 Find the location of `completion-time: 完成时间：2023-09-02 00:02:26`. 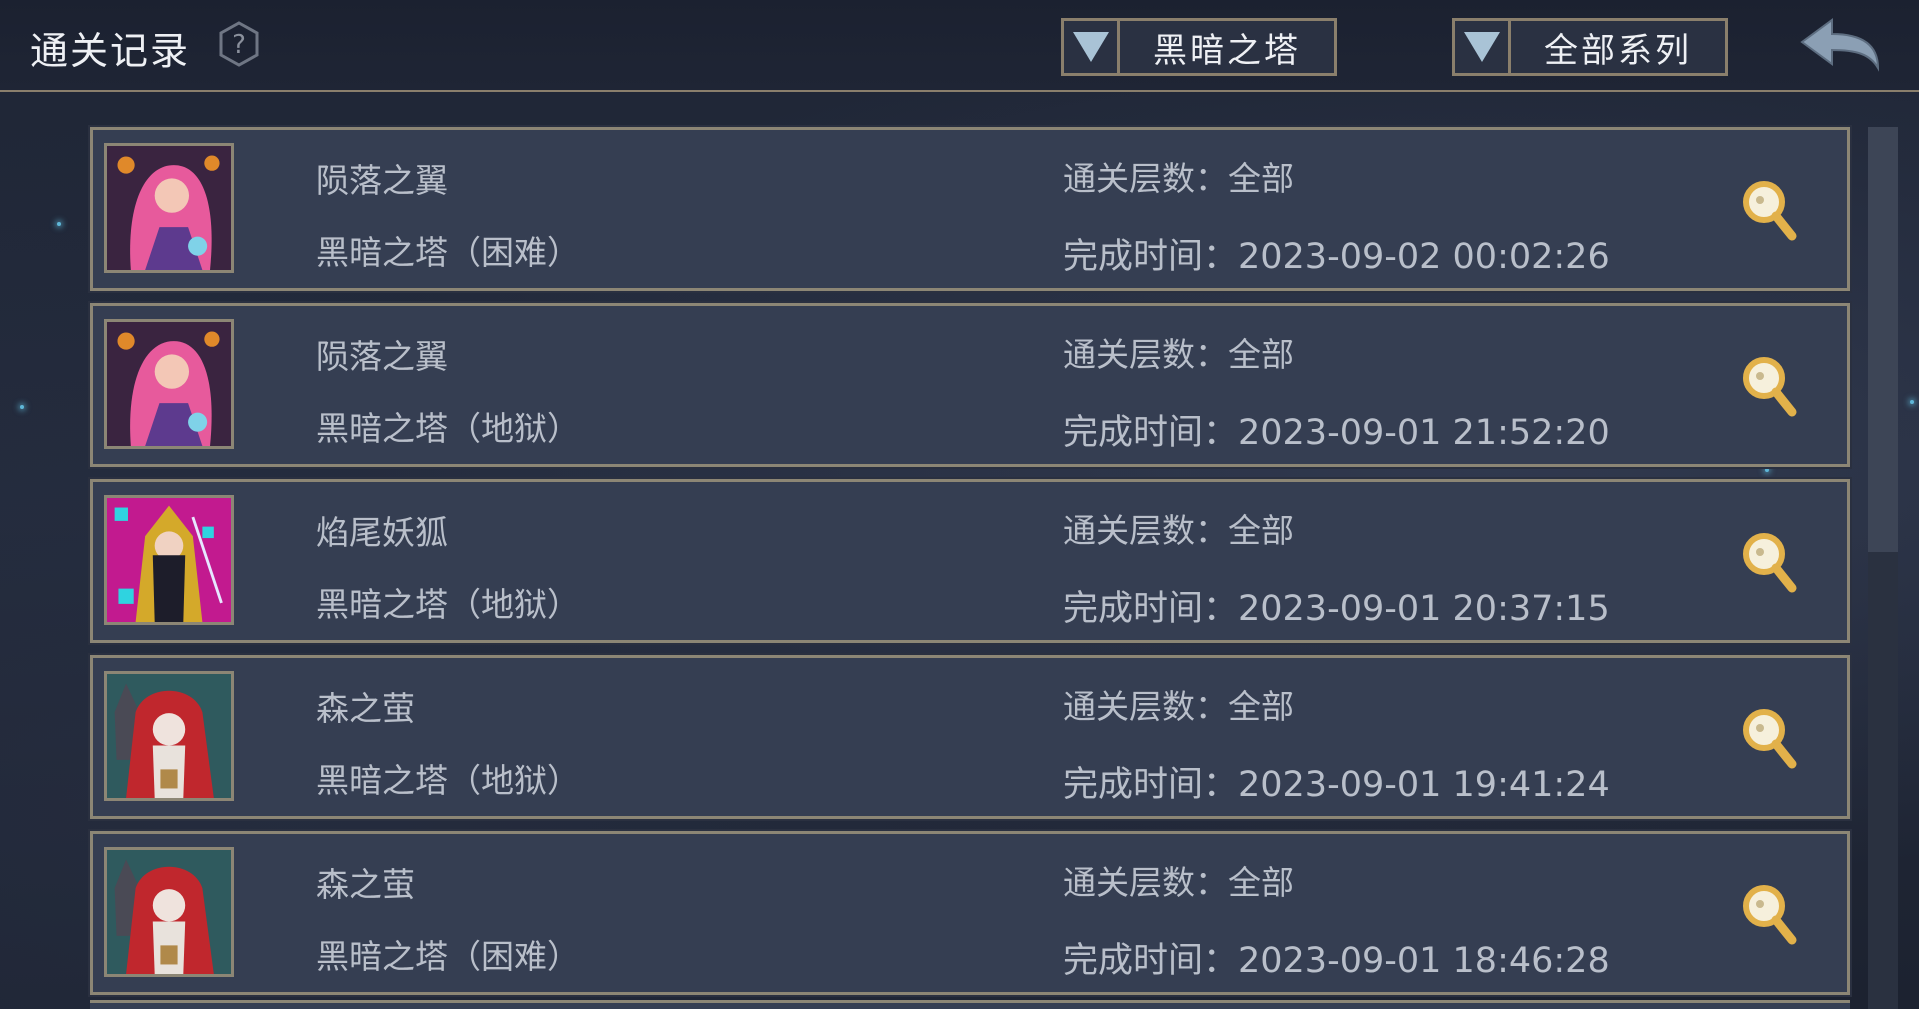

completion-time: 完成时间：2023-09-02 00:02:26 is located at coordinates (1336, 257).